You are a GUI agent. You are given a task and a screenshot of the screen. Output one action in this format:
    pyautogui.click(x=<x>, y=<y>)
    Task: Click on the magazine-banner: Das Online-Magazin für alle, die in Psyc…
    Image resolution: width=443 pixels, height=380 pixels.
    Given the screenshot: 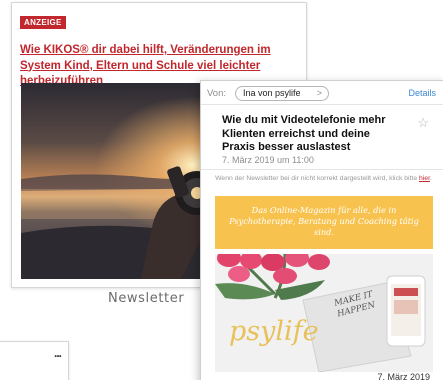 What is the action you would take?
    pyautogui.click(x=324, y=222)
    